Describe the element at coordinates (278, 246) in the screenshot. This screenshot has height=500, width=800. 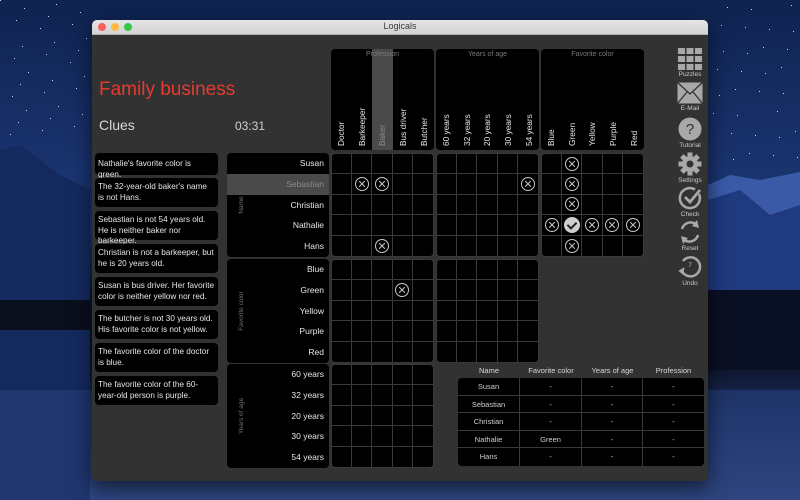
I see `row-label: Hans` at that location.